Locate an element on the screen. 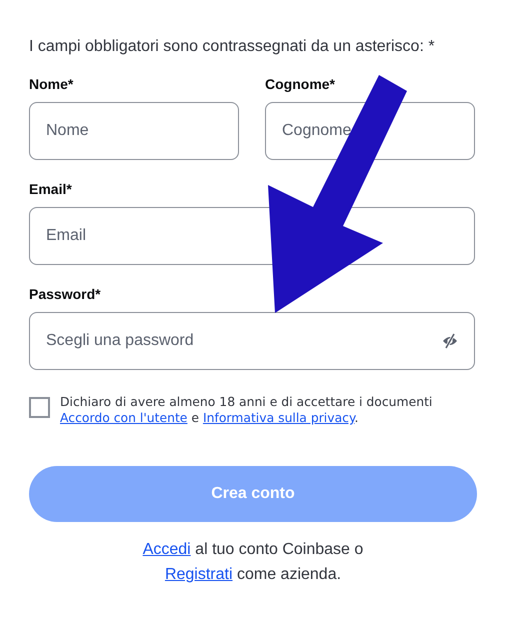 The height and width of the screenshot is (631, 520). input-field: Email is located at coordinates (252, 236).